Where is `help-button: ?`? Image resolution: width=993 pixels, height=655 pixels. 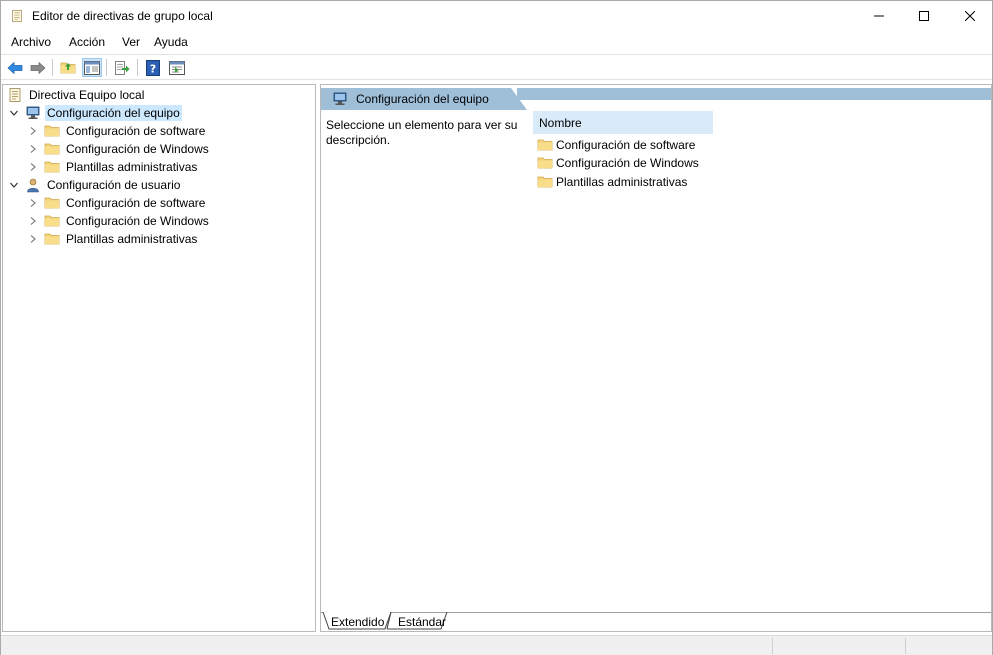 help-button: ? is located at coordinates (153, 67).